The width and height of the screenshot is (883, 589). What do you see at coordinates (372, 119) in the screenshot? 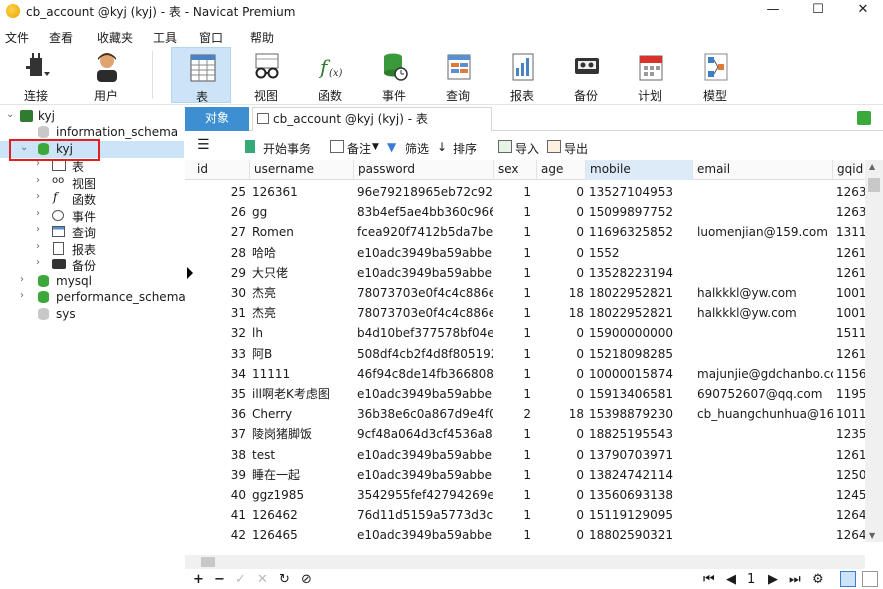
I see `tab-table-cb-account: cb_account @kyj (kyj) - 表` at bounding box center [372, 119].